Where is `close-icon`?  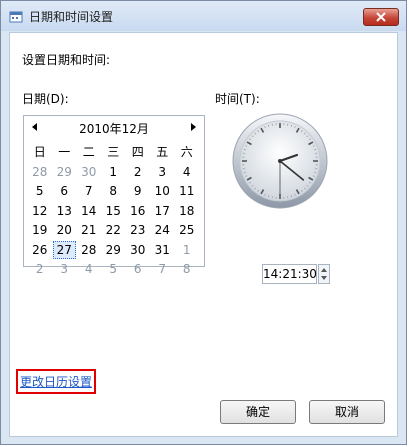 close-icon is located at coordinates (381, 17).